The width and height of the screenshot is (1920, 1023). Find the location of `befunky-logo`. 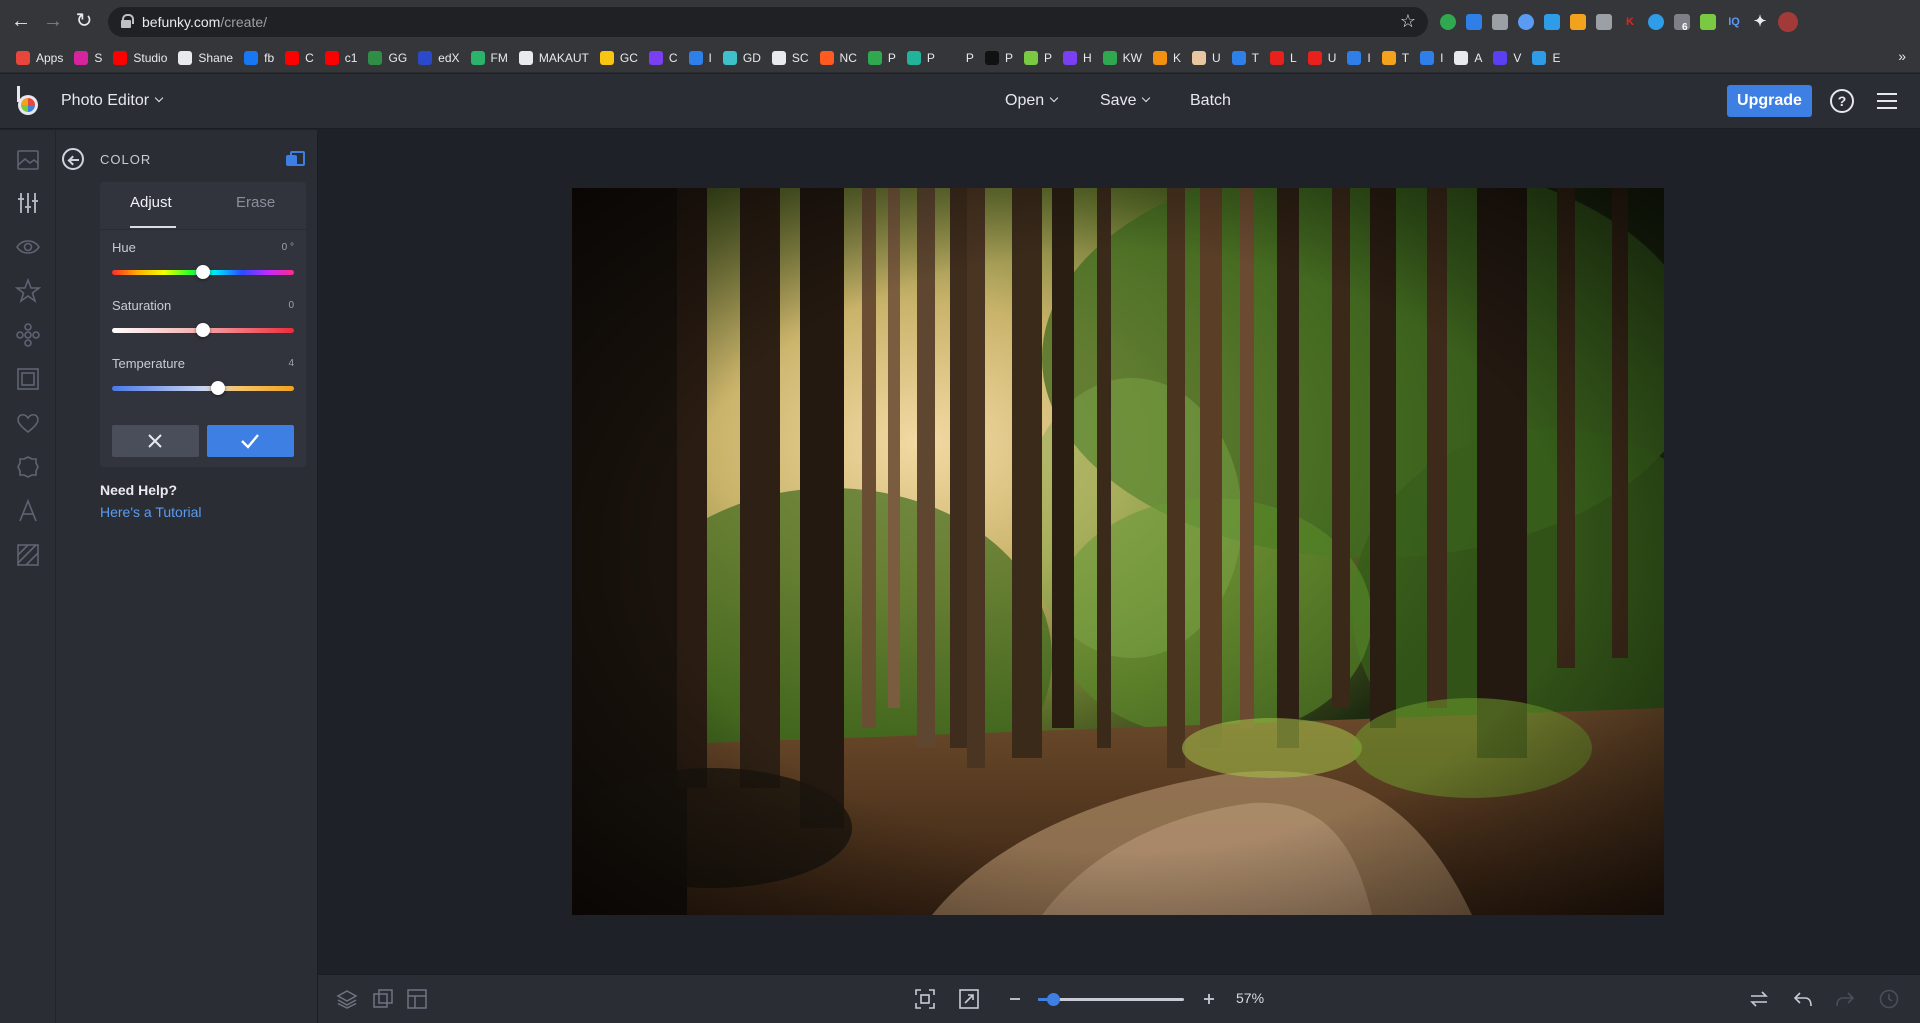

befunky-logo is located at coordinates (28, 101).